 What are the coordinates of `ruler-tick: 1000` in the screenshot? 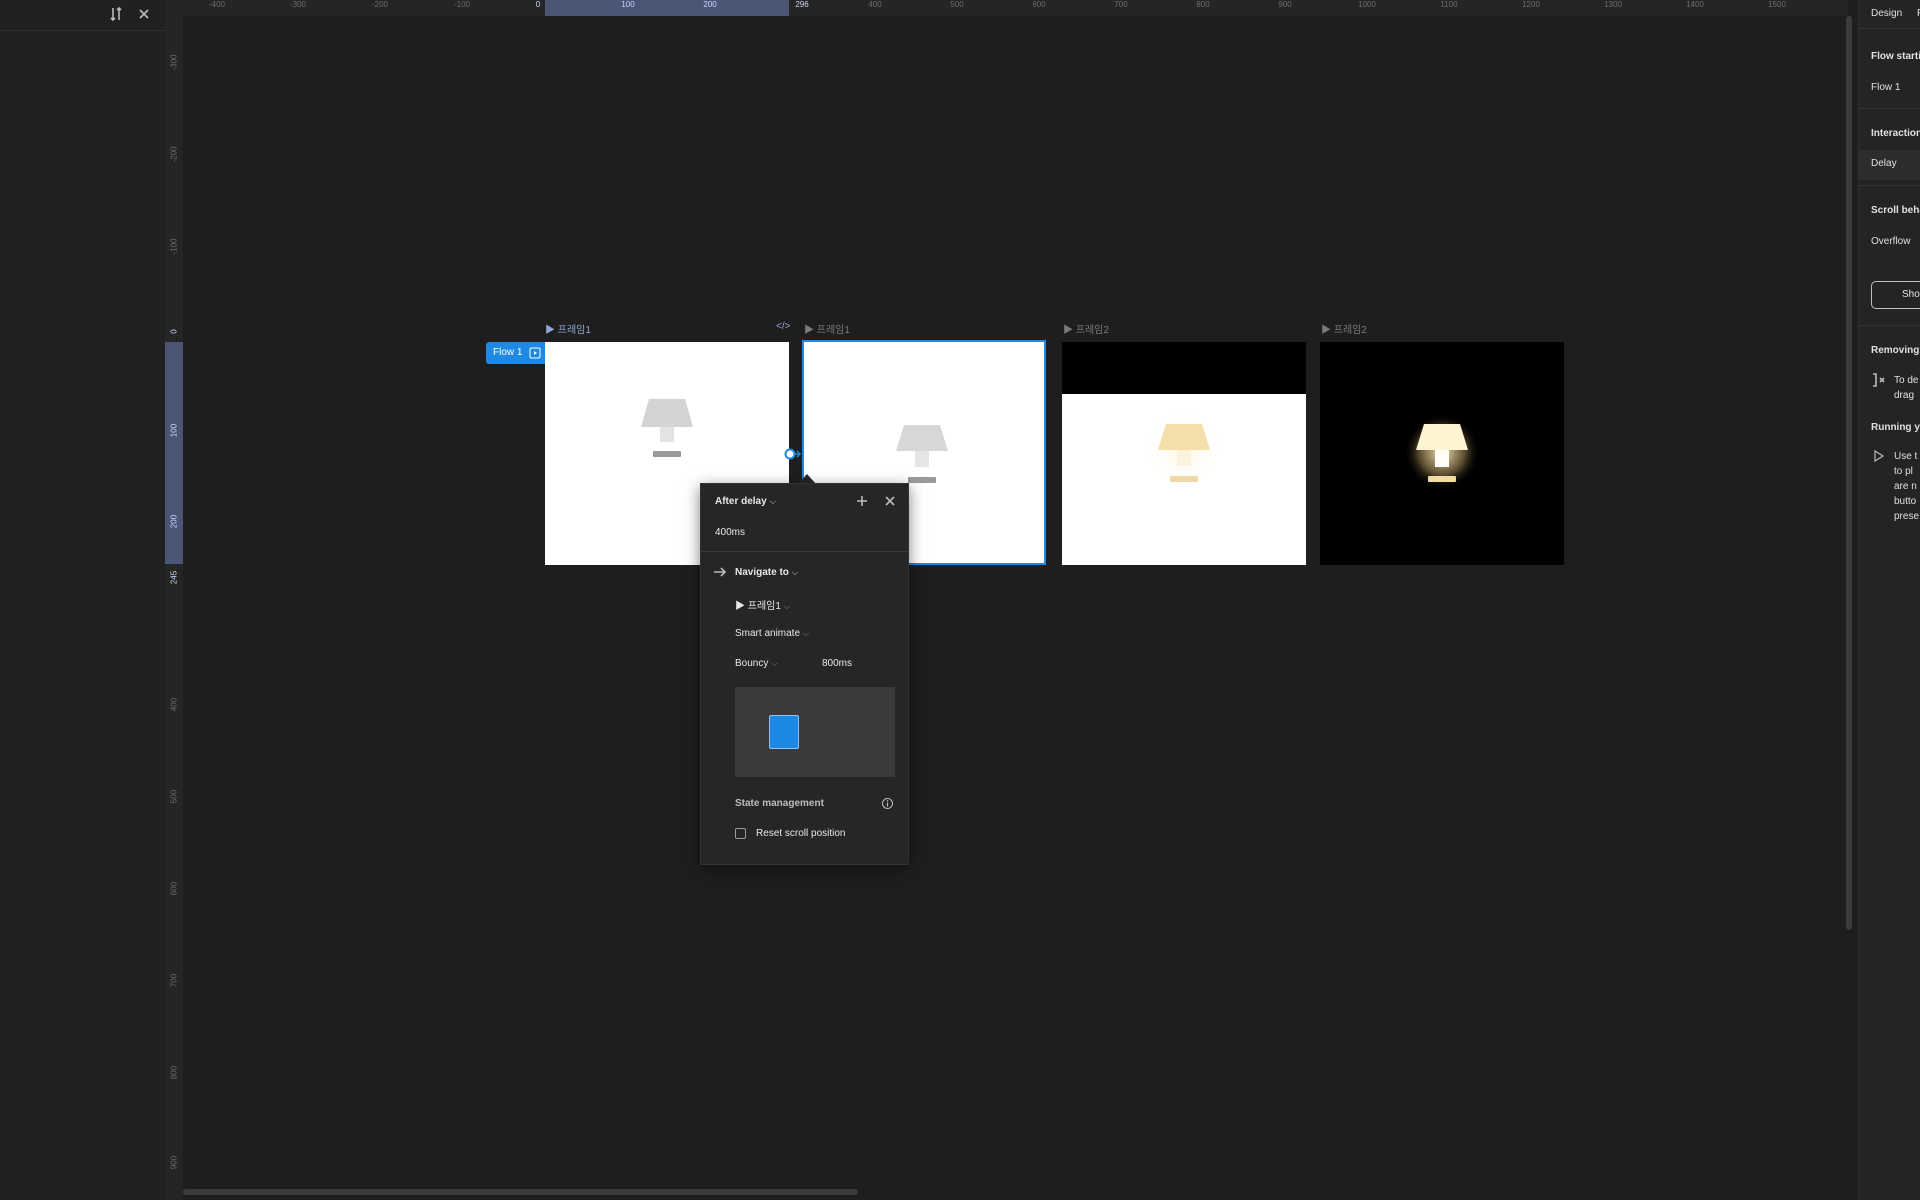 It's located at (1367, 4).